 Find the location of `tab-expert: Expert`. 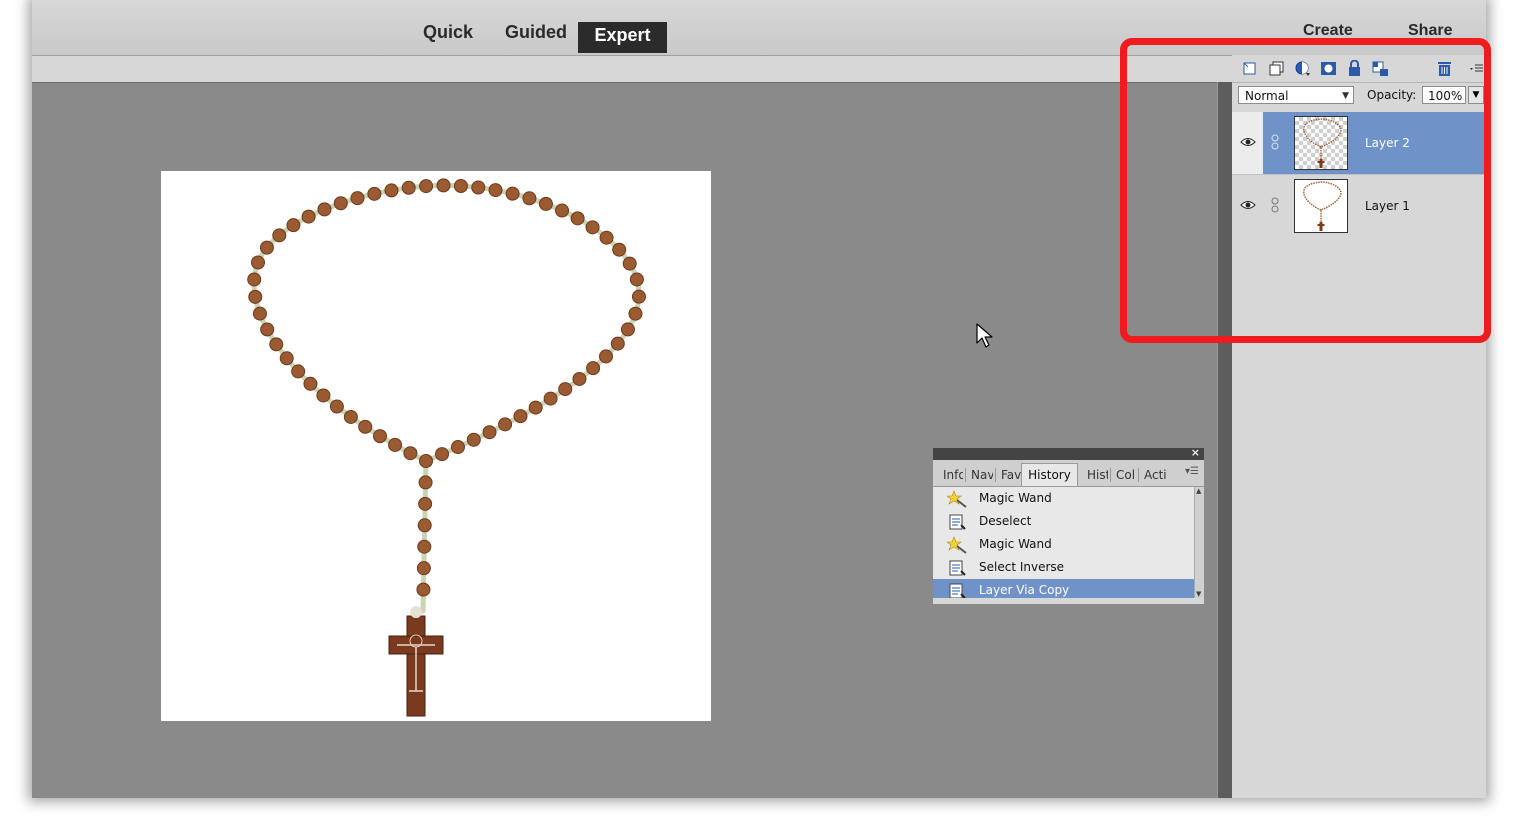

tab-expert: Expert is located at coordinates (622, 37).